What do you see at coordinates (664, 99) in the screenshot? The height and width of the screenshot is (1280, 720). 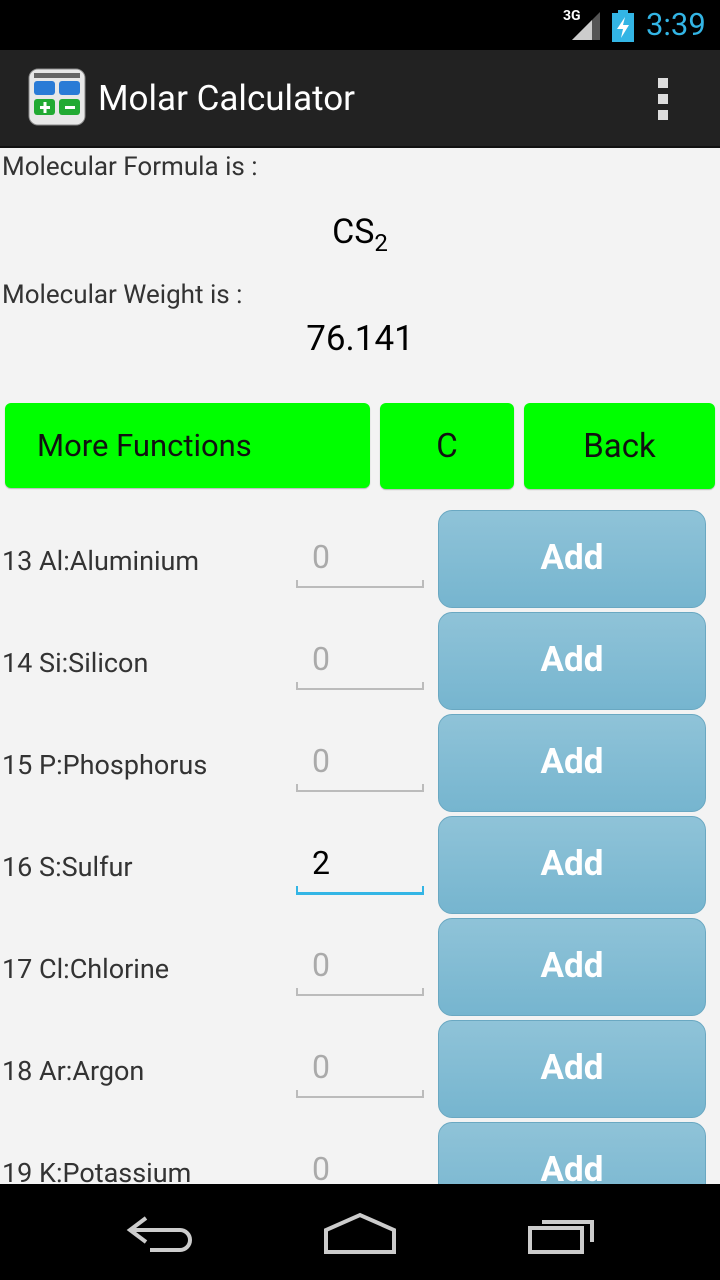 I see `overflow-menu-icon` at bounding box center [664, 99].